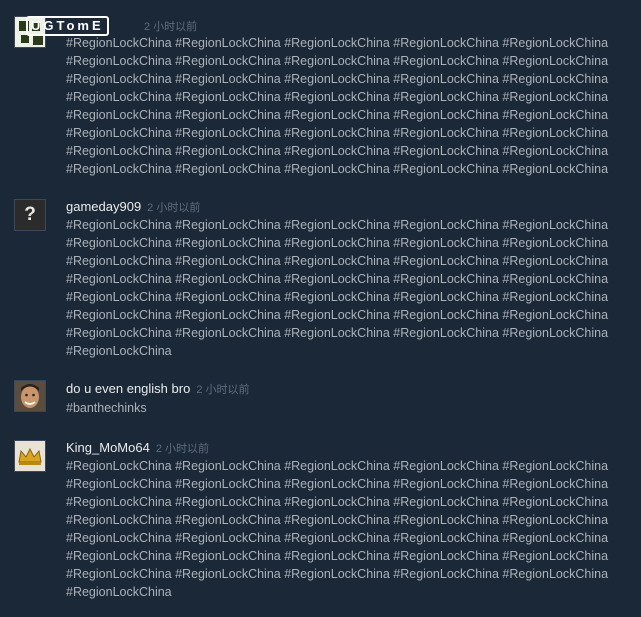 The height and width of the screenshot is (617, 641). I want to click on comment-header: do u even english bro 2 小时以前, so click(158, 389).